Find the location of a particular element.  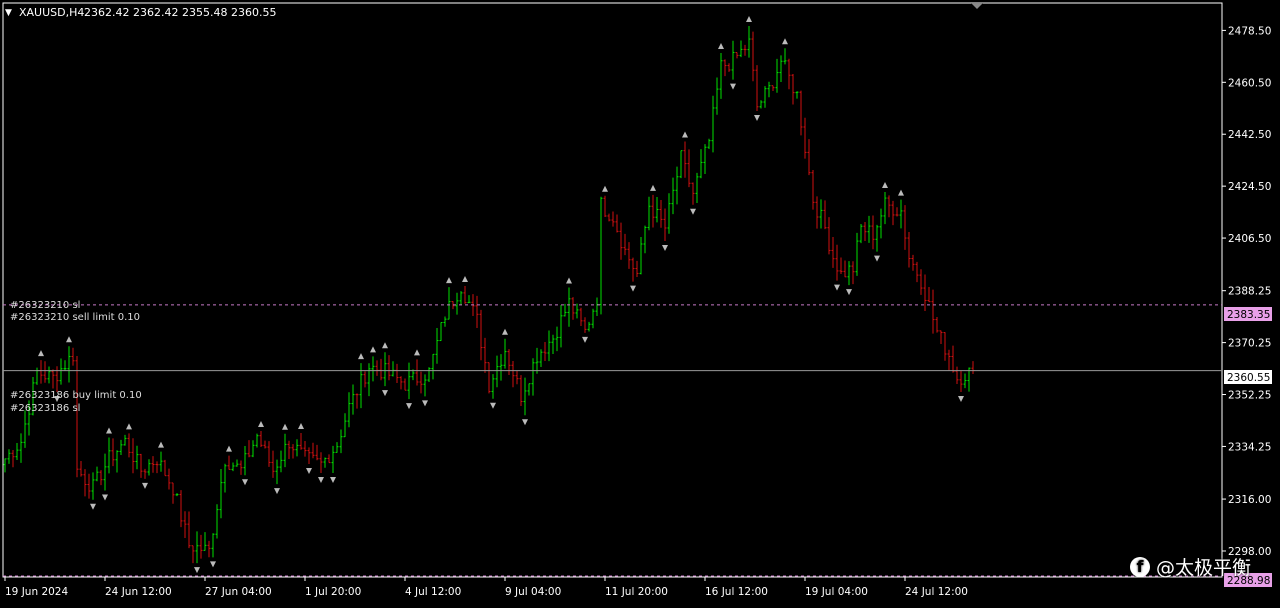

x-tick-label: 24 Jul 12:00 is located at coordinates (936, 592).